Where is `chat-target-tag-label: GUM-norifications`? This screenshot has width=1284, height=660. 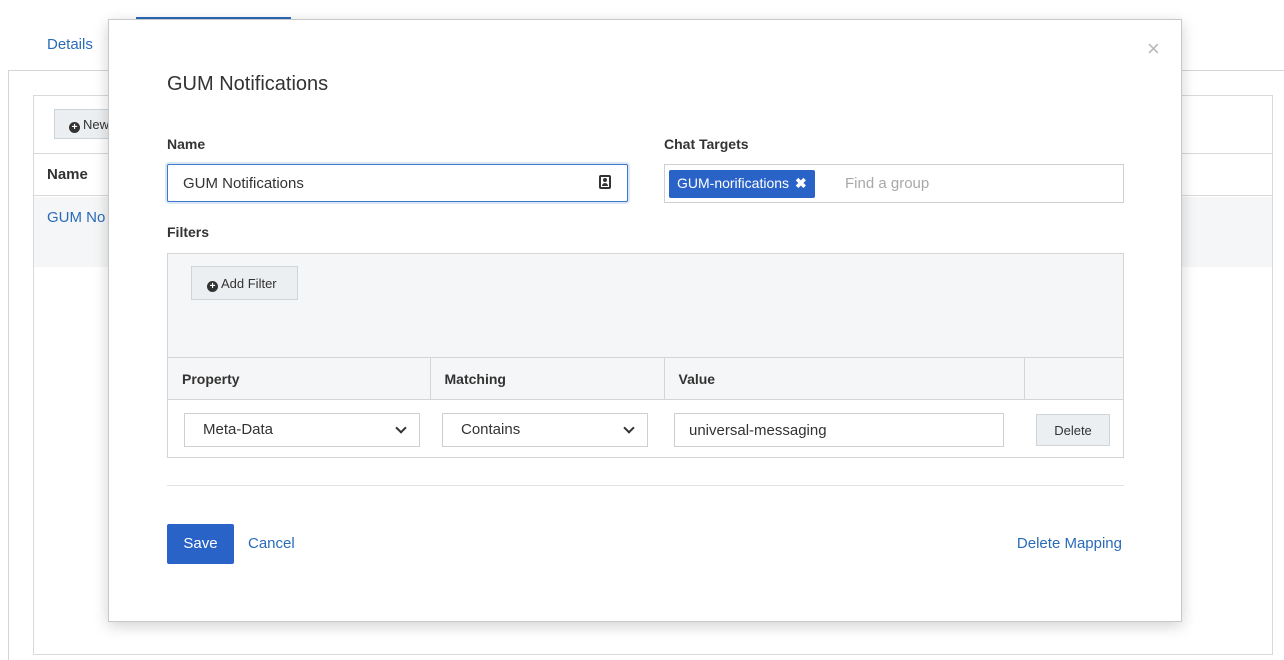
chat-target-tag-label: GUM-norifications is located at coordinates (733, 183).